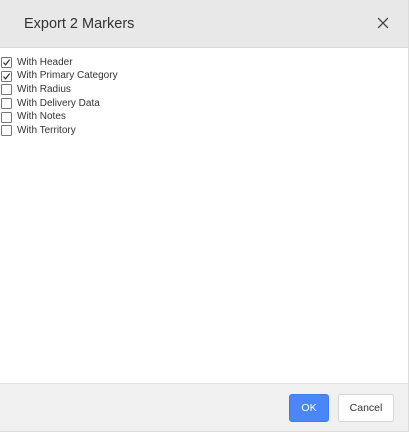 The image size is (409, 432). What do you see at coordinates (44, 89) in the screenshot?
I see `option-label: With Radius` at bounding box center [44, 89].